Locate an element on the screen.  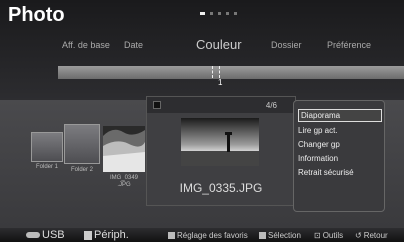
photo-counter: 4/6 is located at coordinates (271, 105).